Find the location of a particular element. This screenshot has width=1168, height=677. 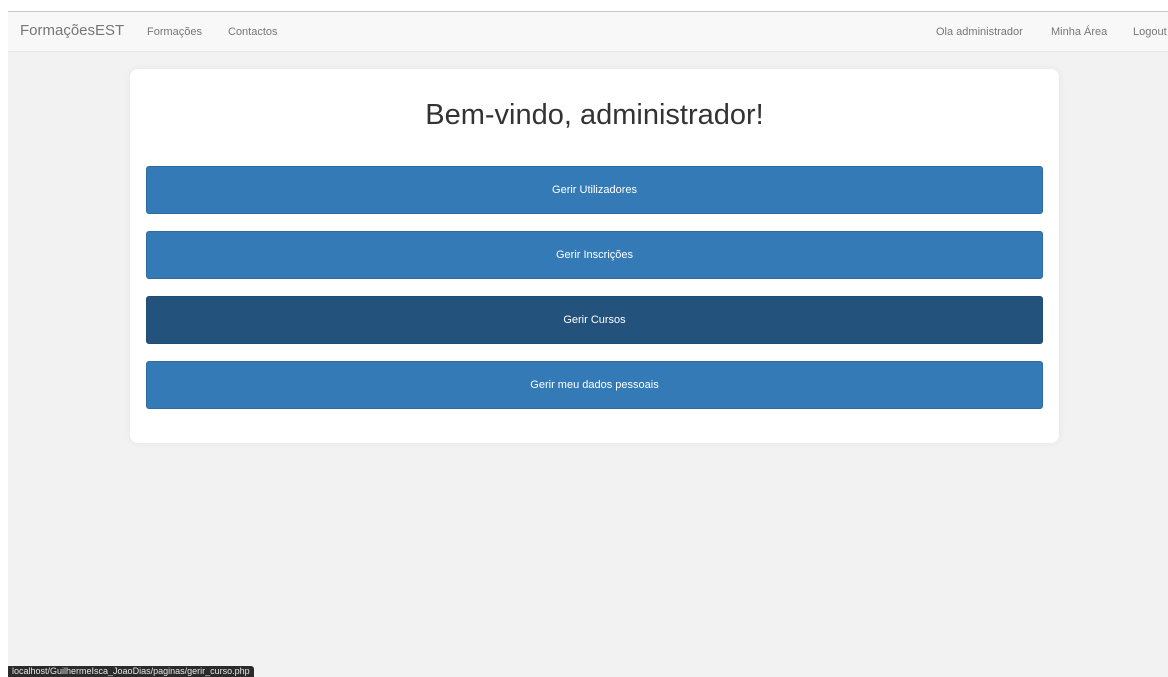

manage-enrollments-button: Gerir Inscrições is located at coordinates (594, 255).